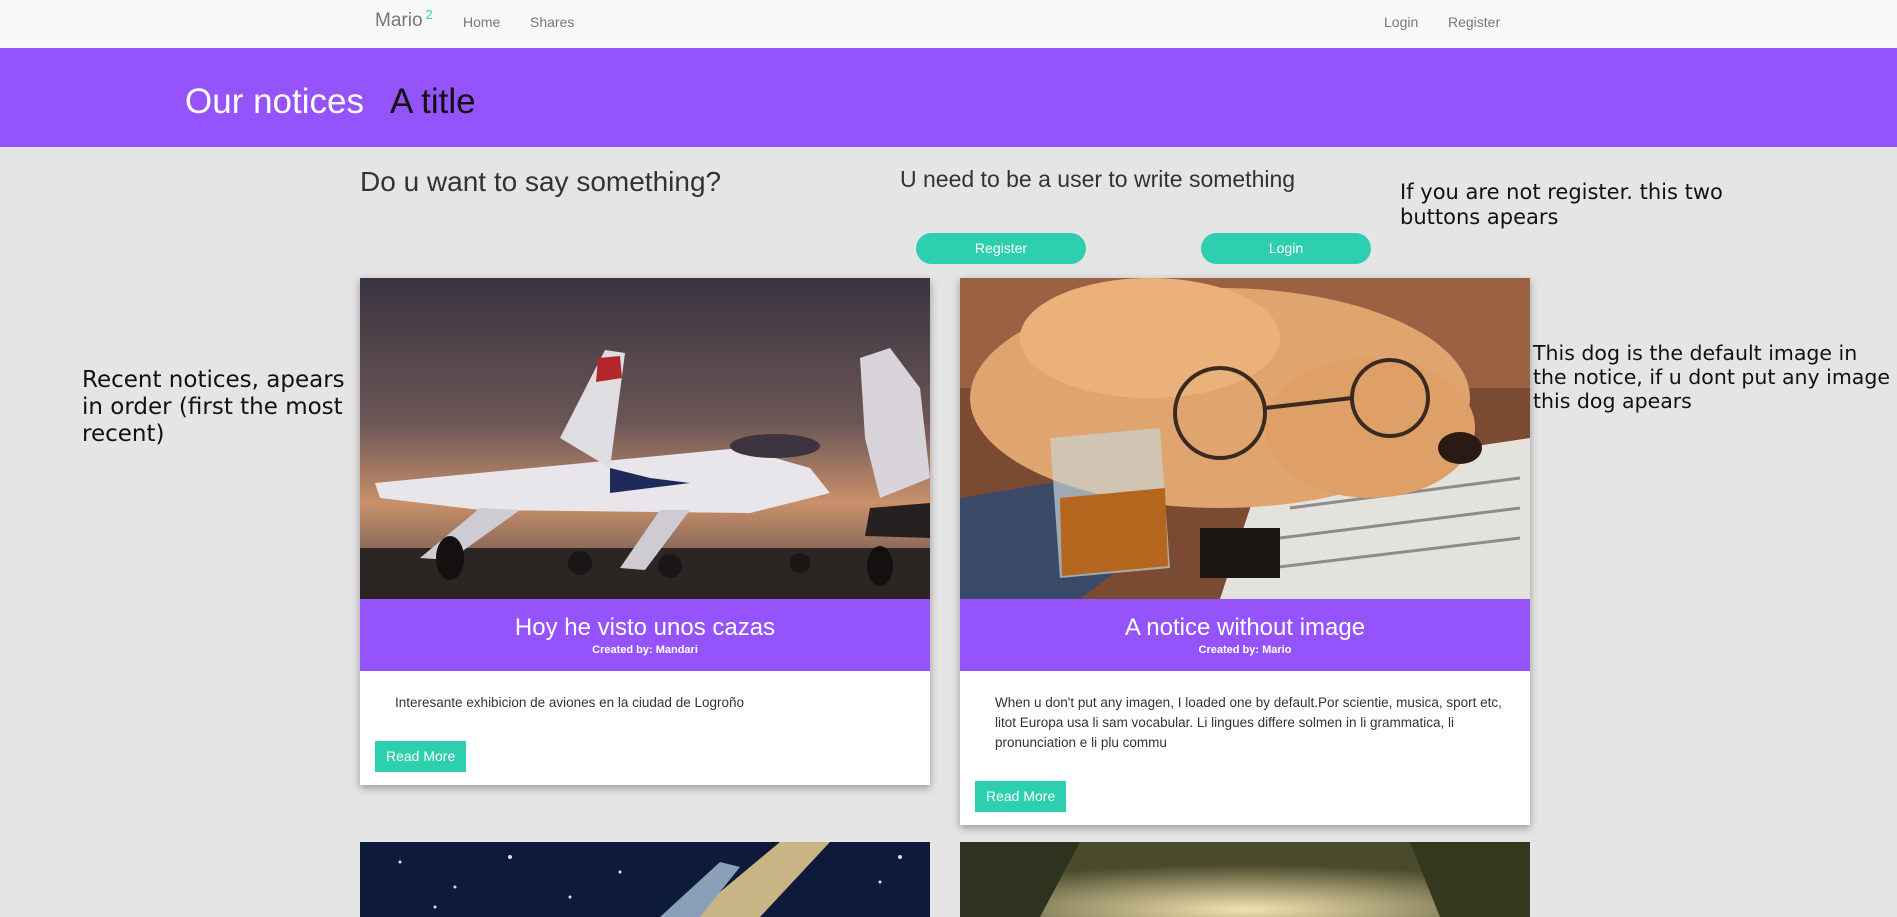  I want to click on nav-shares: Shares, so click(552, 22).